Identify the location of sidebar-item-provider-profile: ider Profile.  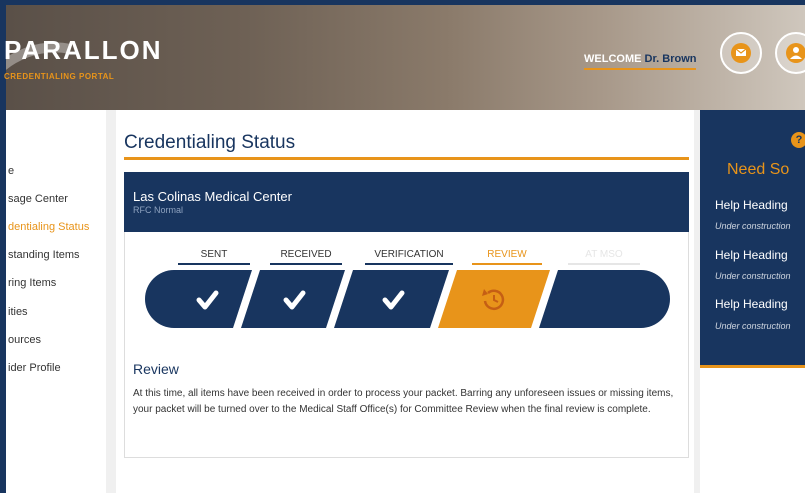
(34, 368).